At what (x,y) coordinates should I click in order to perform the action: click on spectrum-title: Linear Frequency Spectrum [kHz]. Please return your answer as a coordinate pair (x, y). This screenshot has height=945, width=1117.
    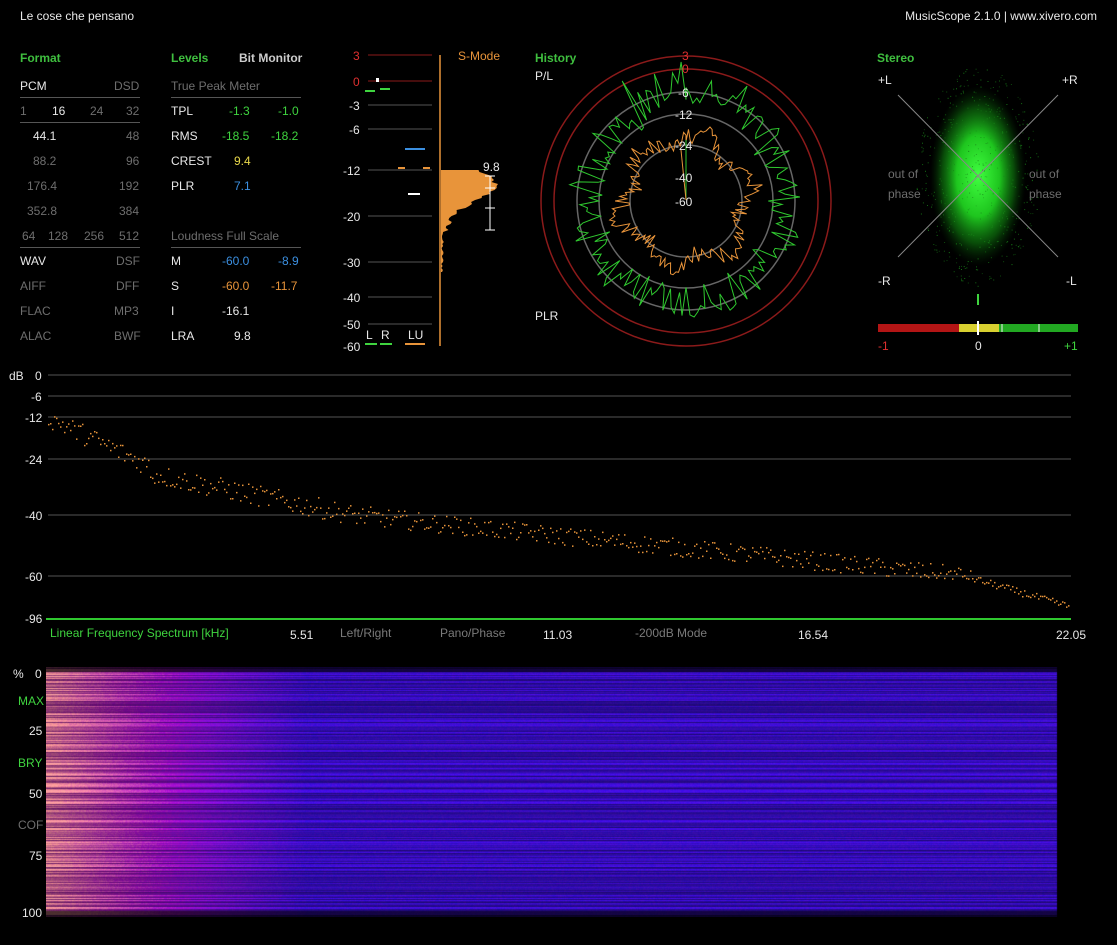
    Looking at the image, I should click on (139, 633).